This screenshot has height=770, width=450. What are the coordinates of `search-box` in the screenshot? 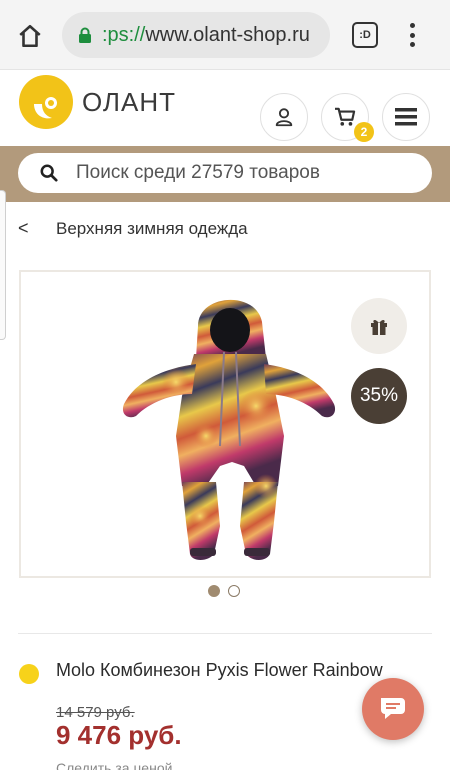 It's located at (225, 173).